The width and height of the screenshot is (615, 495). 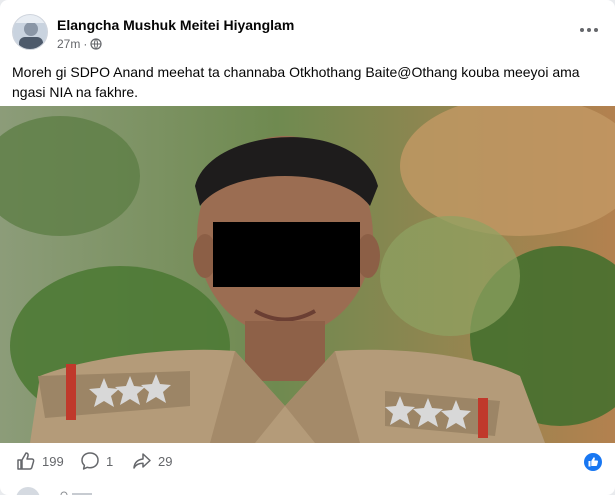 I want to click on more-options-icon, so click(x=589, y=30).